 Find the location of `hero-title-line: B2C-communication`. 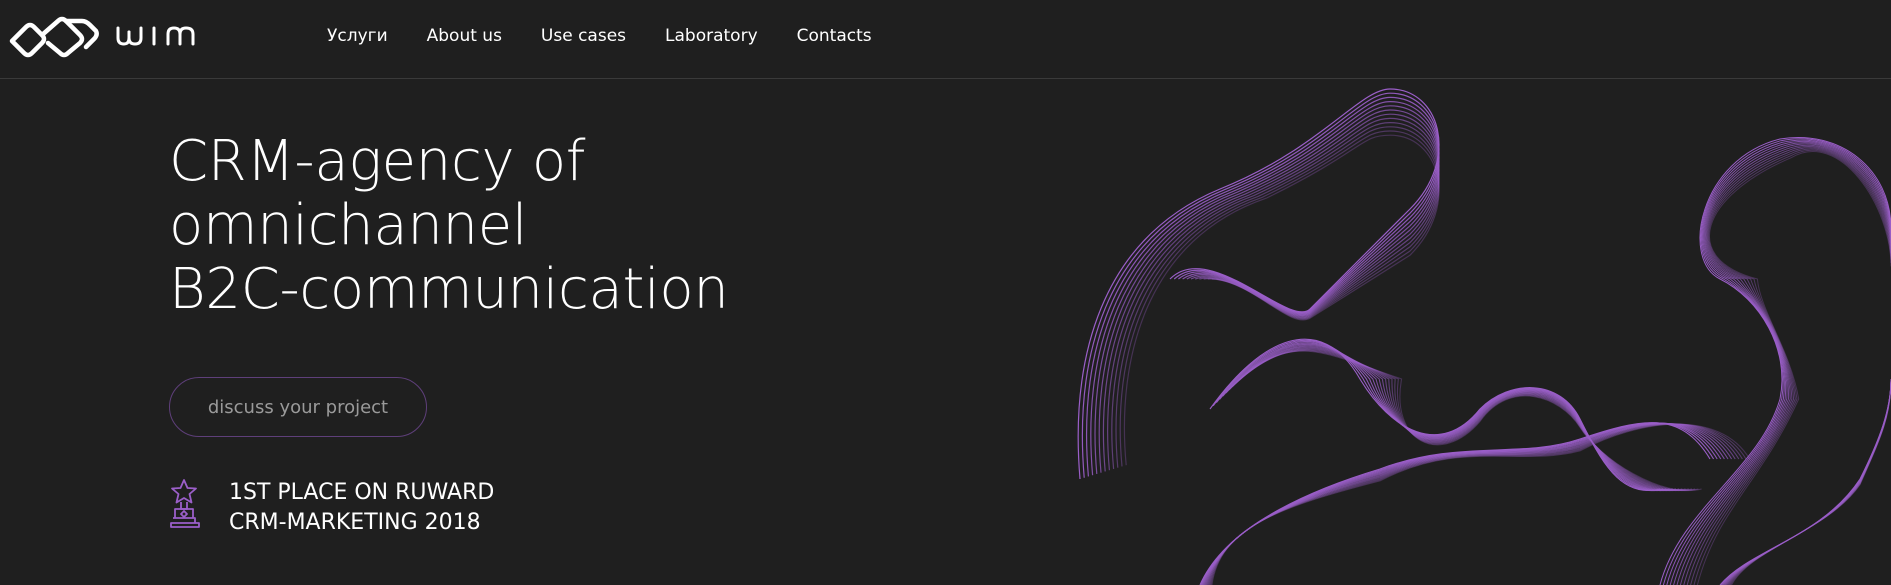

hero-title-line: B2C-communication is located at coordinates (449, 289).